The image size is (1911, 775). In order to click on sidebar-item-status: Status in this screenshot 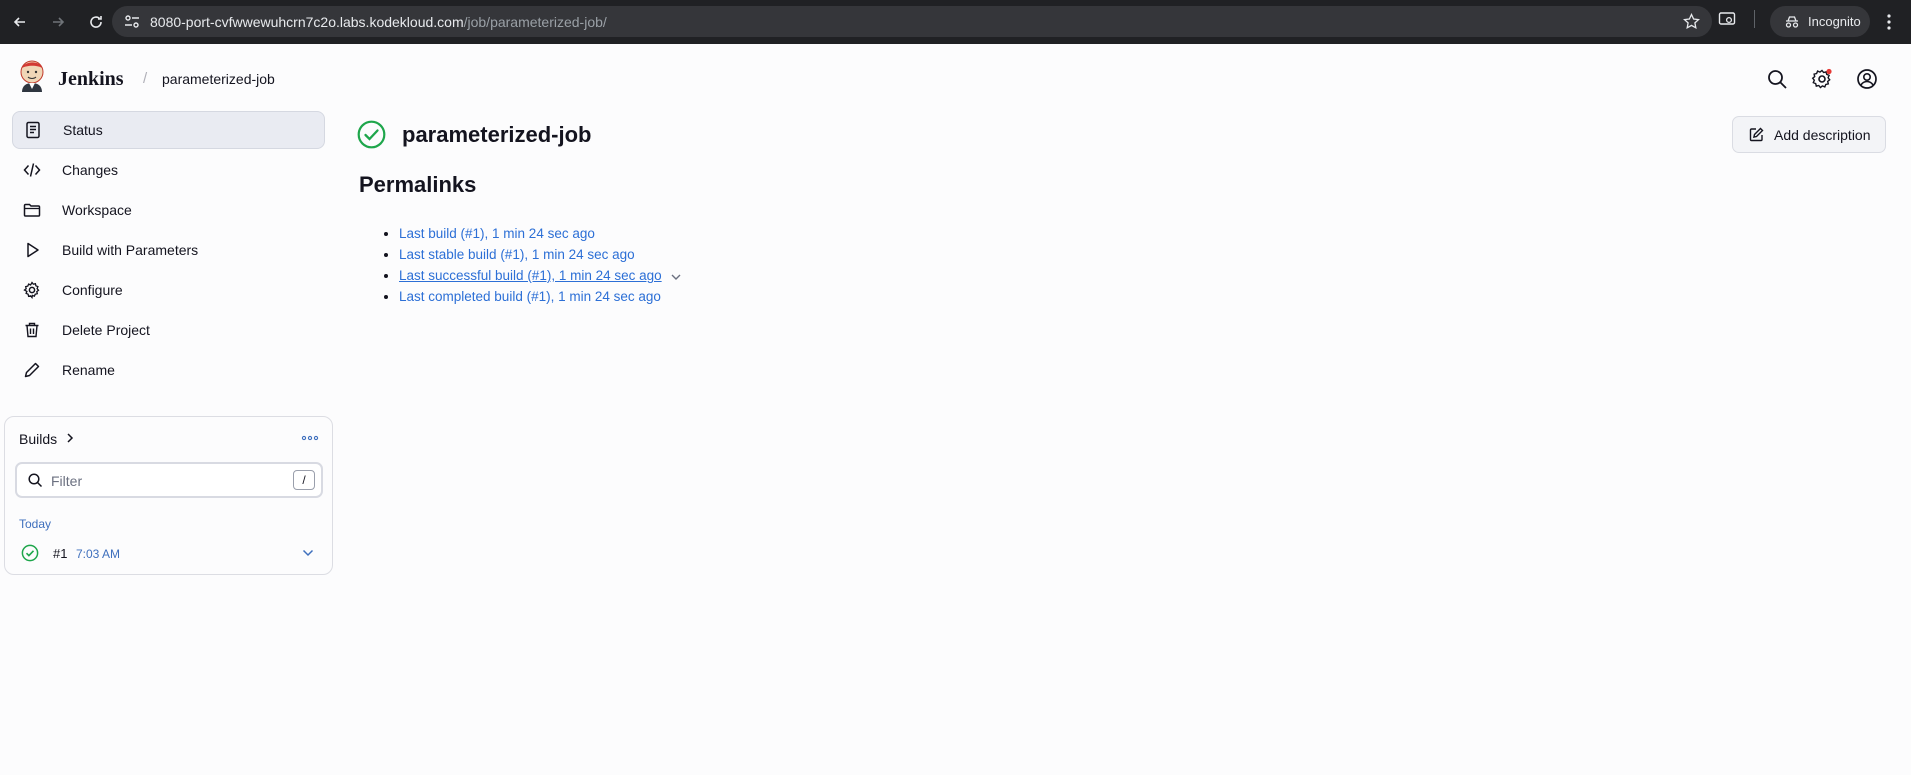, I will do `click(168, 130)`.